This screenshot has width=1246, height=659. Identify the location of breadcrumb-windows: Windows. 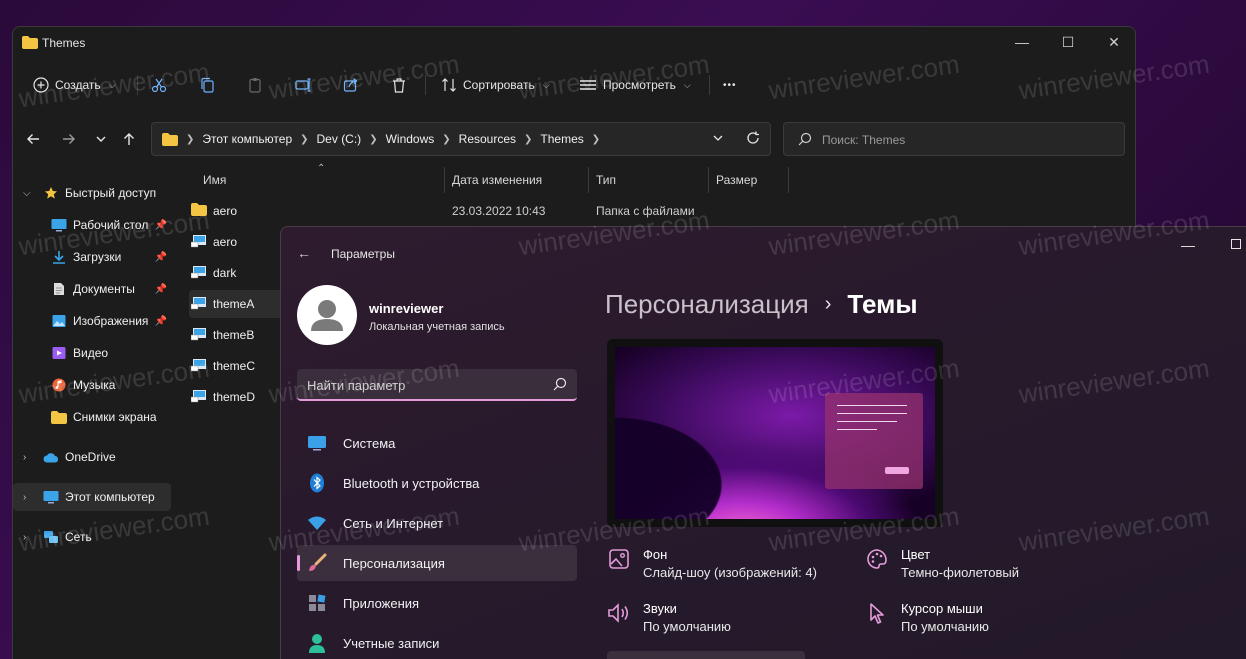
(410, 139).